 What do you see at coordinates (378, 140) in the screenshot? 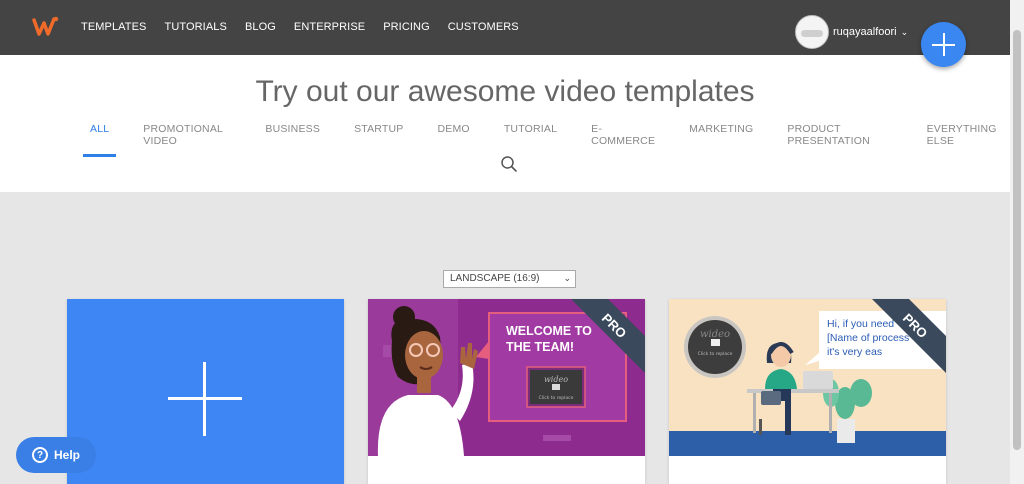
I see `tab-startup: STARTUP` at bounding box center [378, 140].